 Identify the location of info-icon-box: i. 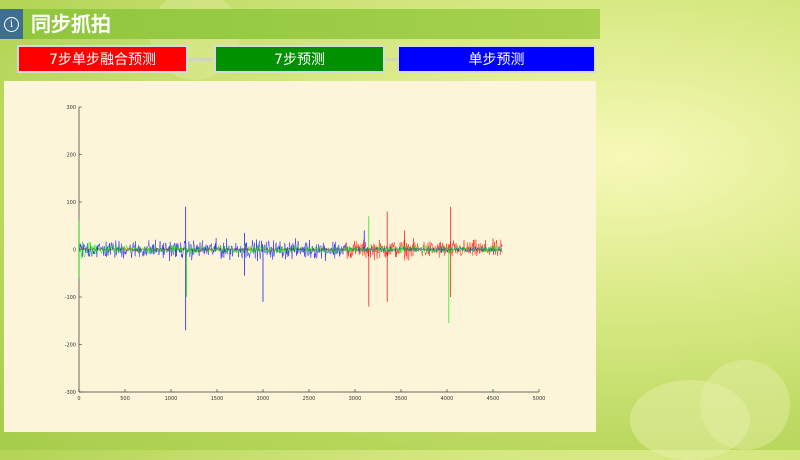
(11, 24).